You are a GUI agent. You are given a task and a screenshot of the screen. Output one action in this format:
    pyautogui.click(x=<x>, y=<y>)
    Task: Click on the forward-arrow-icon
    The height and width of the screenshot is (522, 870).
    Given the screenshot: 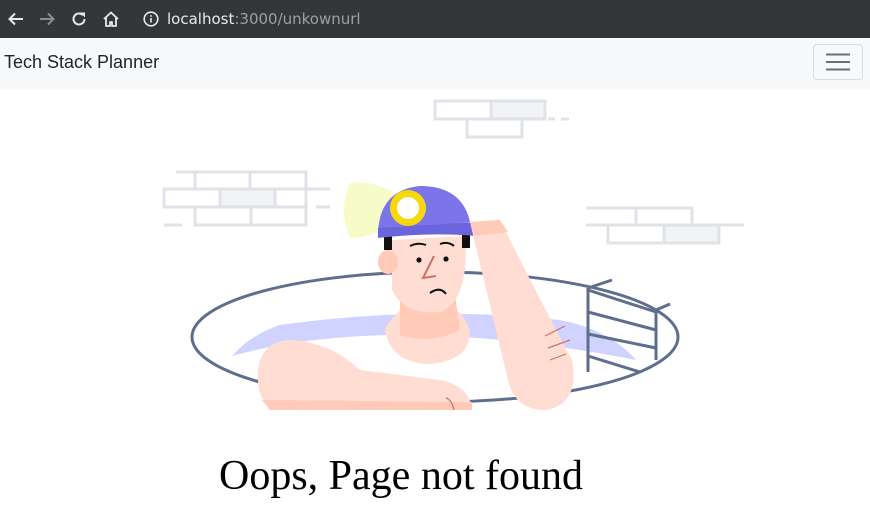 What is the action you would take?
    pyautogui.click(x=47, y=19)
    